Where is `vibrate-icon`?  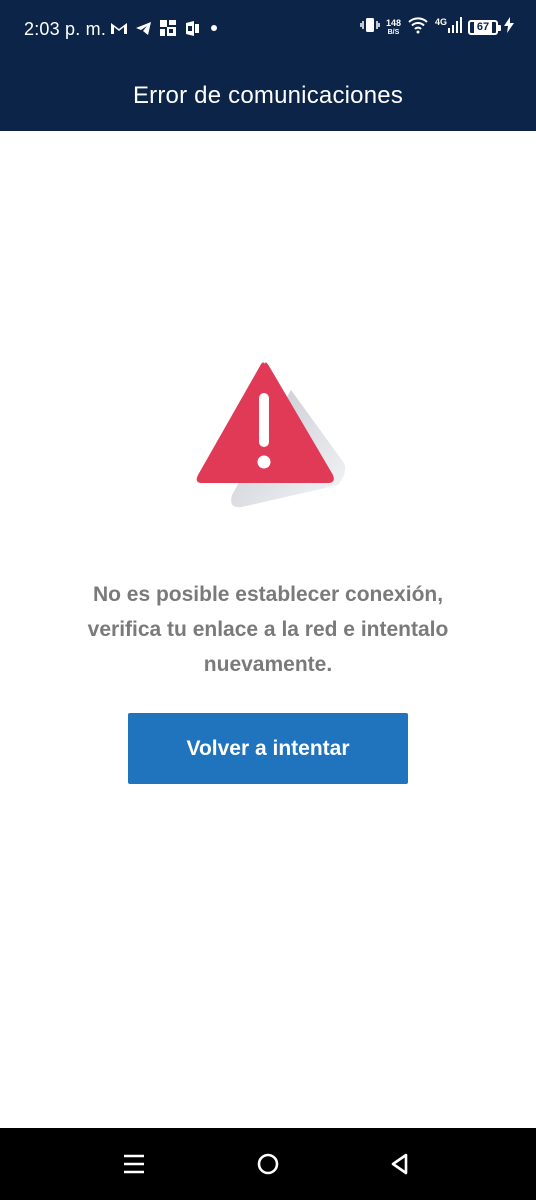 vibrate-icon is located at coordinates (370, 27).